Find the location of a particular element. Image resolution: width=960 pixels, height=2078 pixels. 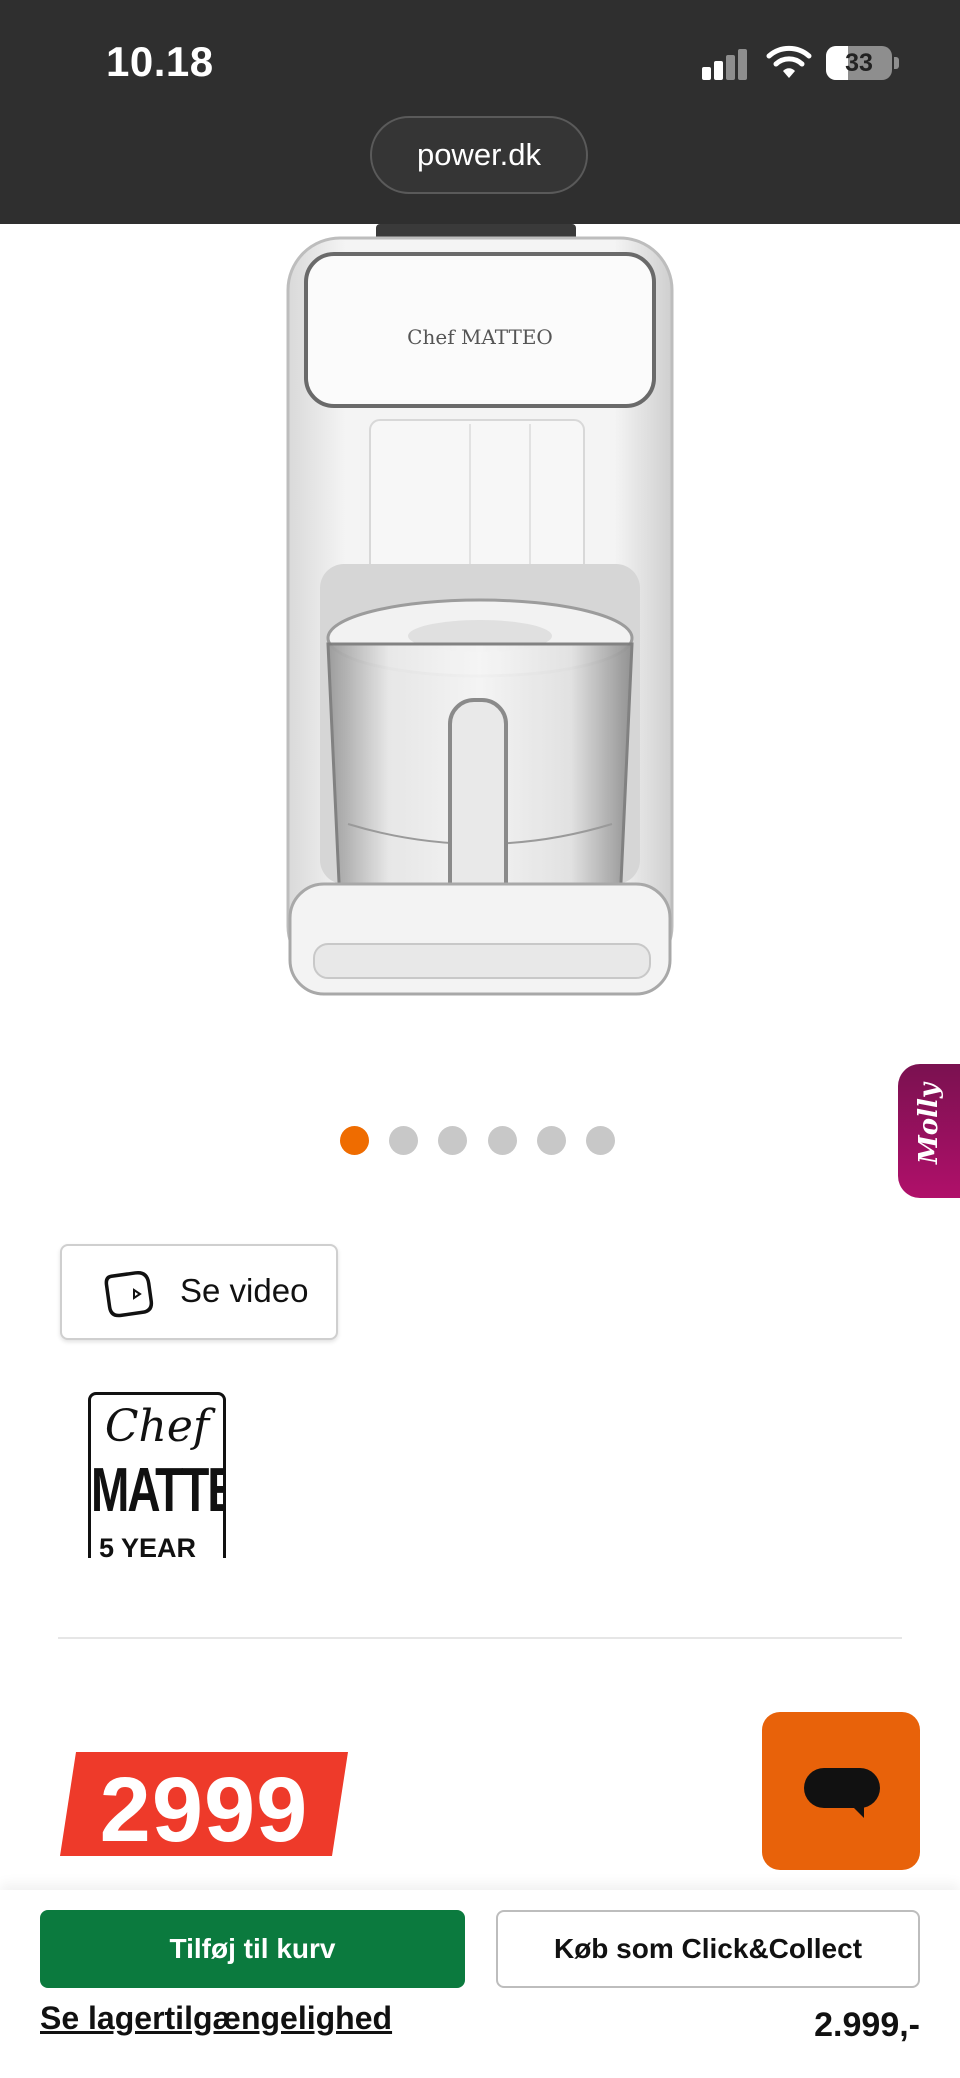

address-bar: power.dk is located at coordinates (479, 155).